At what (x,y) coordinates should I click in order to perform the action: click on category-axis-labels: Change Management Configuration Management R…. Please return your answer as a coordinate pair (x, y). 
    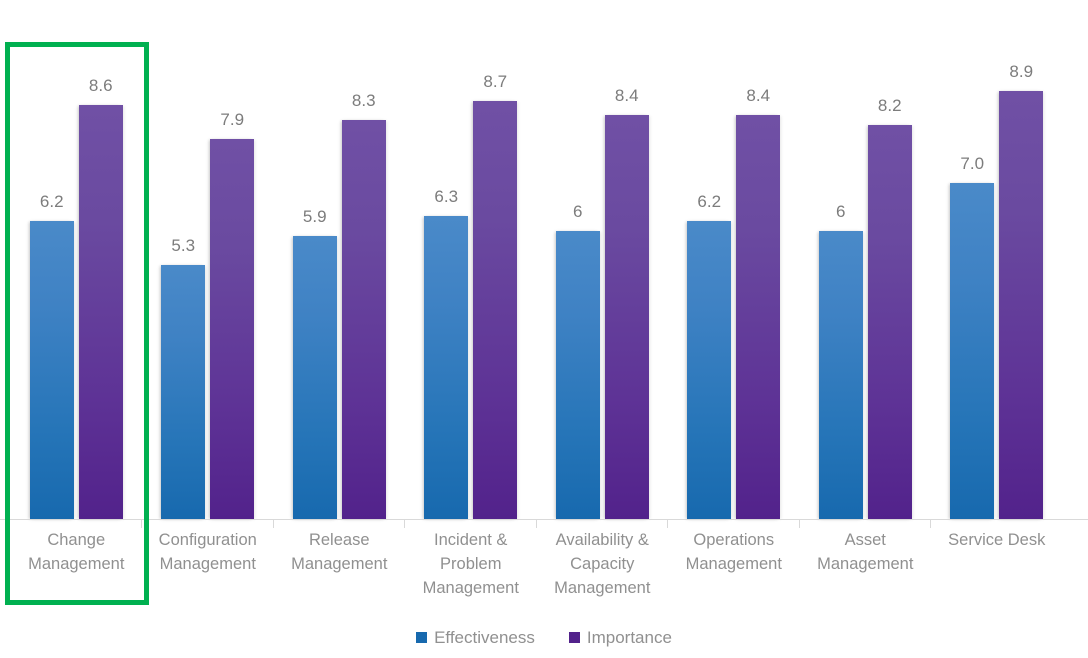
    Looking at the image, I should click on (544, 574).